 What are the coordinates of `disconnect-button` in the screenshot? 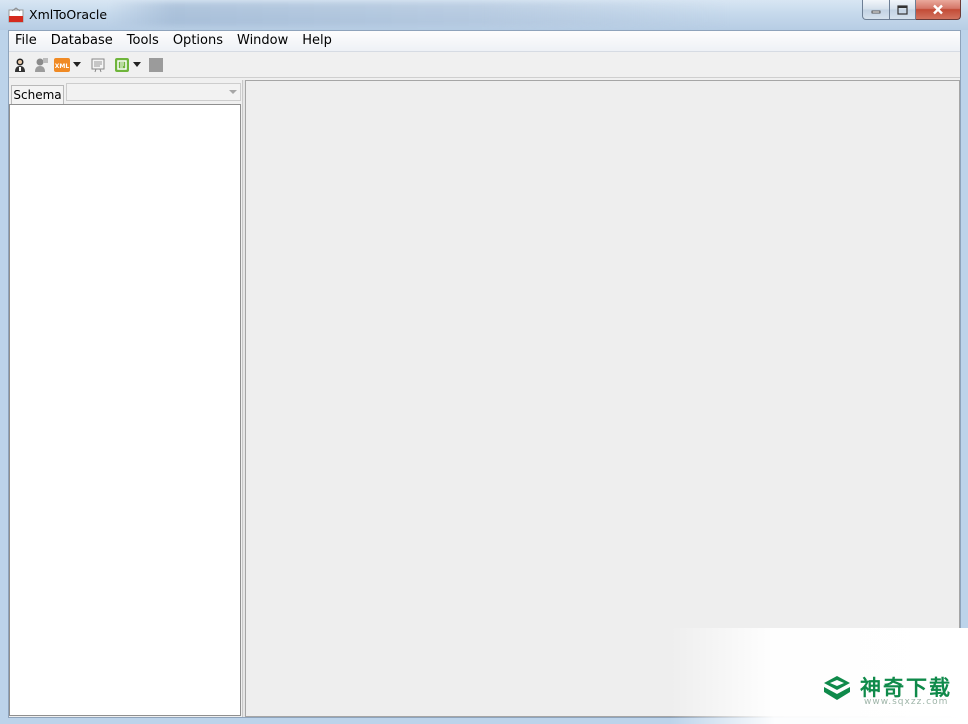 It's located at (41, 65).